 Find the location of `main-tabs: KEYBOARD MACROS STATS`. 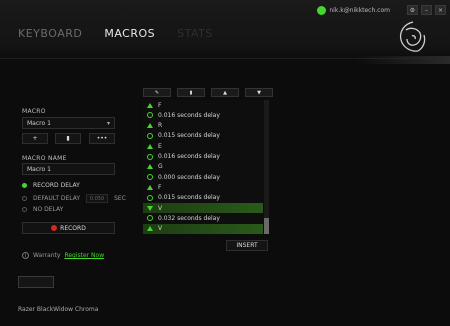

main-tabs: KEYBOARD MACROS STATS is located at coordinates (115, 33).